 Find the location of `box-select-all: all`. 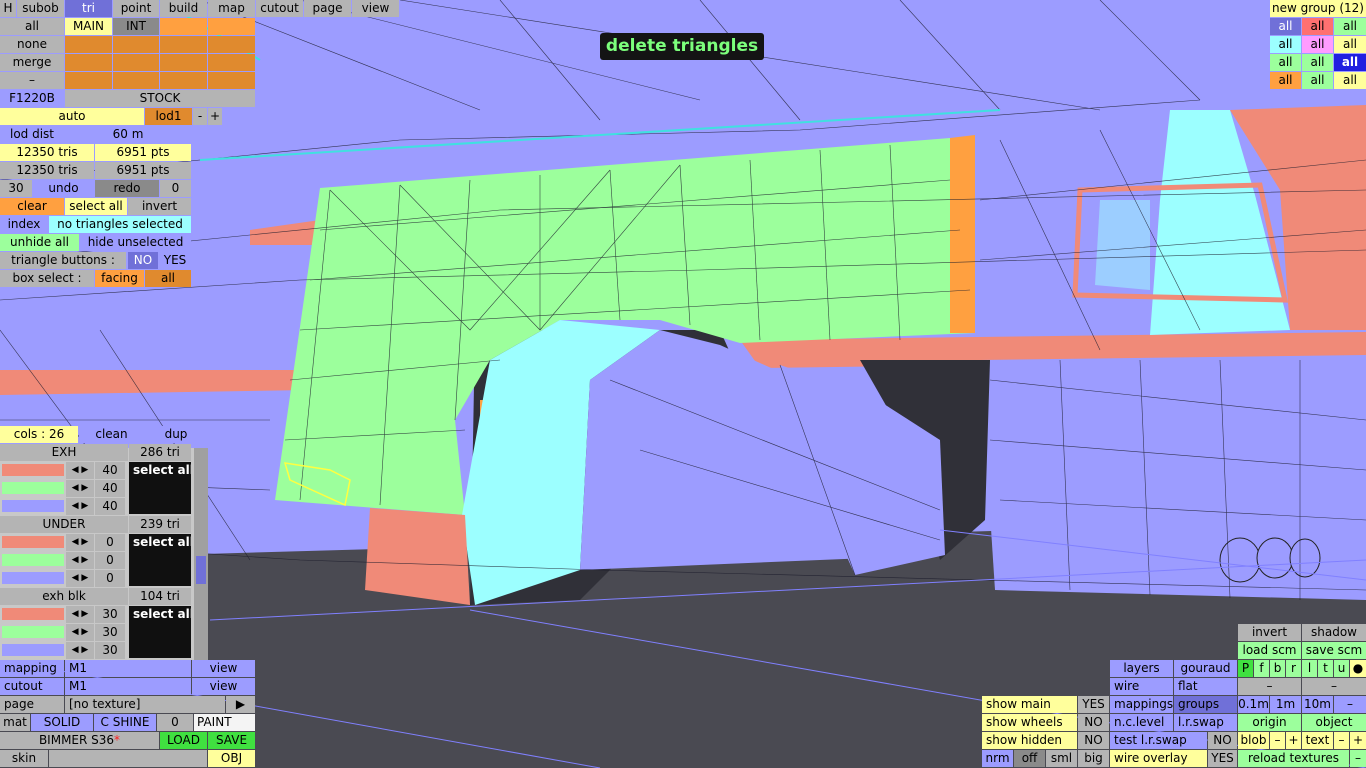

box-select-all: all is located at coordinates (168, 278).